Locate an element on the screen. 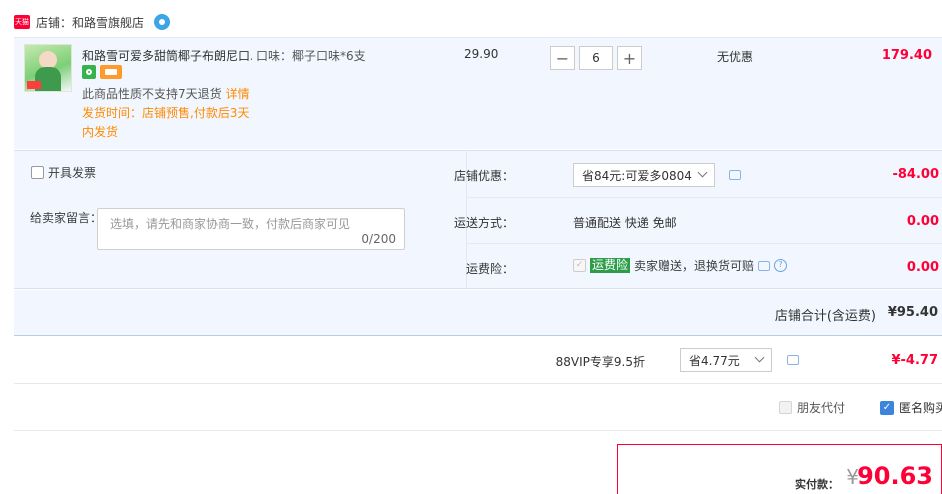 The image size is (942, 494). friend-pay-option: 朋友代付 is located at coordinates (812, 407).